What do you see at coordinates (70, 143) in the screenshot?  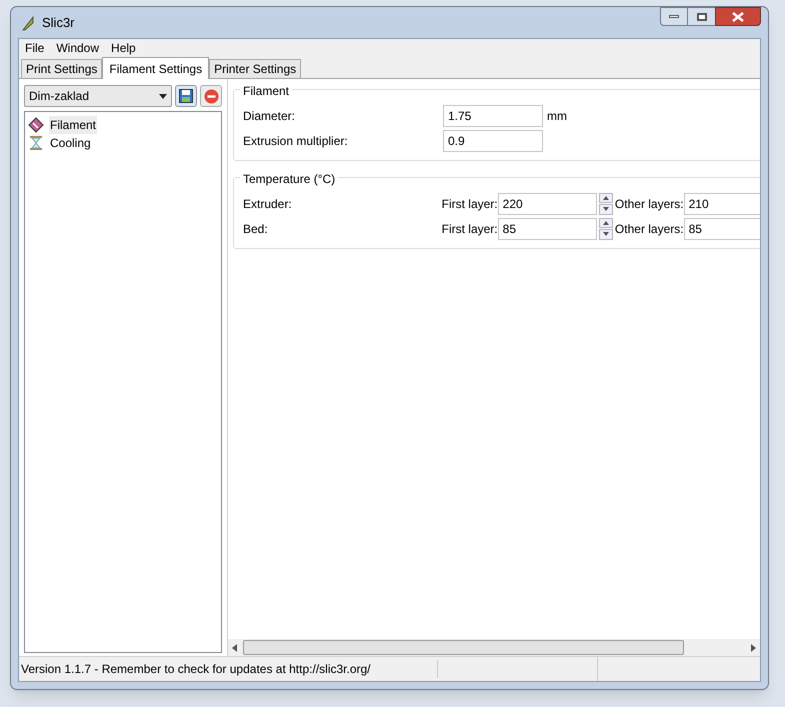 I see `tree-item: Cooling` at bounding box center [70, 143].